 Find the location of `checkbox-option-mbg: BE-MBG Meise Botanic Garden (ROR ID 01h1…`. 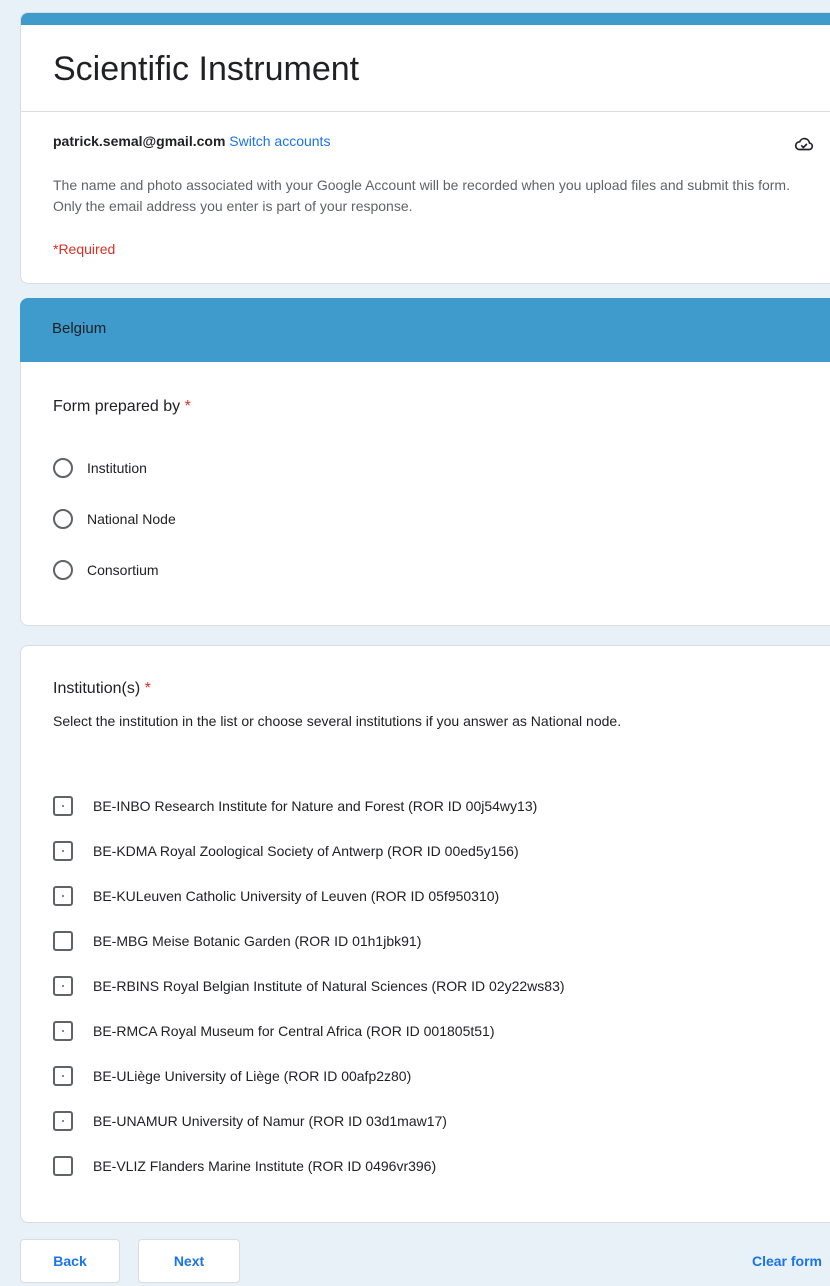

checkbox-option-mbg: BE-MBG Meise Botanic Garden (ROR ID 01h1… is located at coordinates (237, 941).